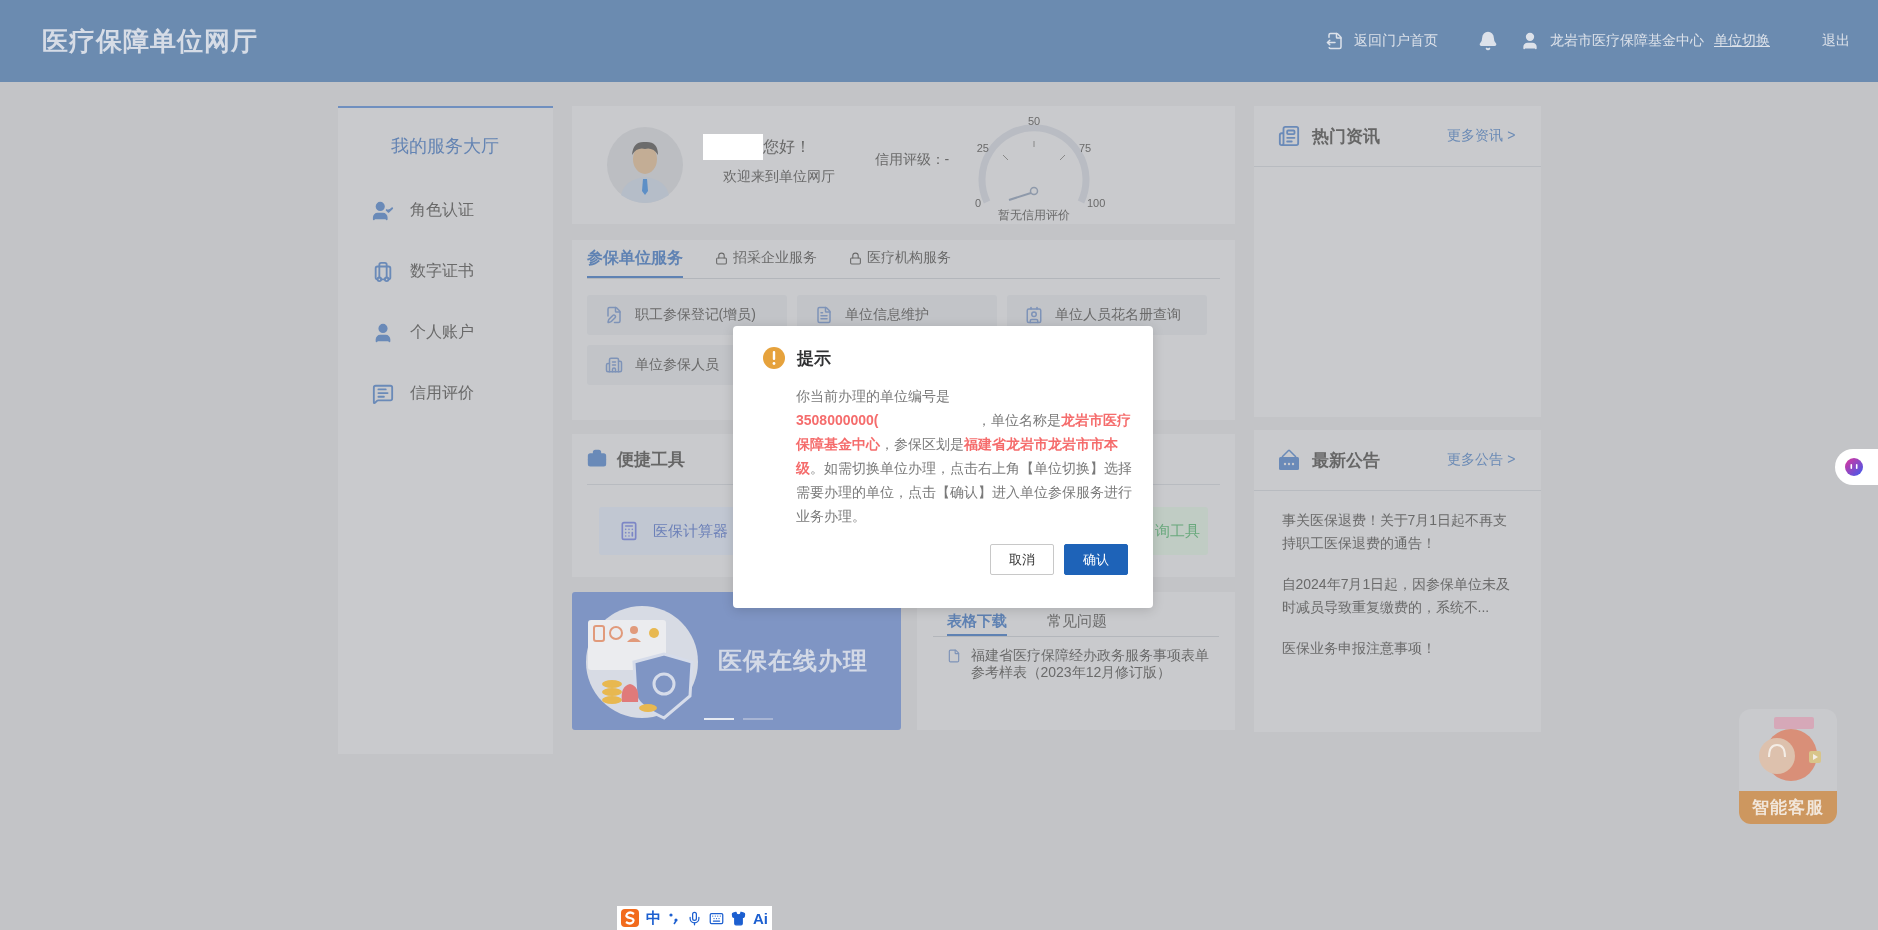 This screenshot has width=1878, height=930. Describe the element at coordinates (445, 393) in the screenshot. I see `sidebar-item: 信用评价` at that location.